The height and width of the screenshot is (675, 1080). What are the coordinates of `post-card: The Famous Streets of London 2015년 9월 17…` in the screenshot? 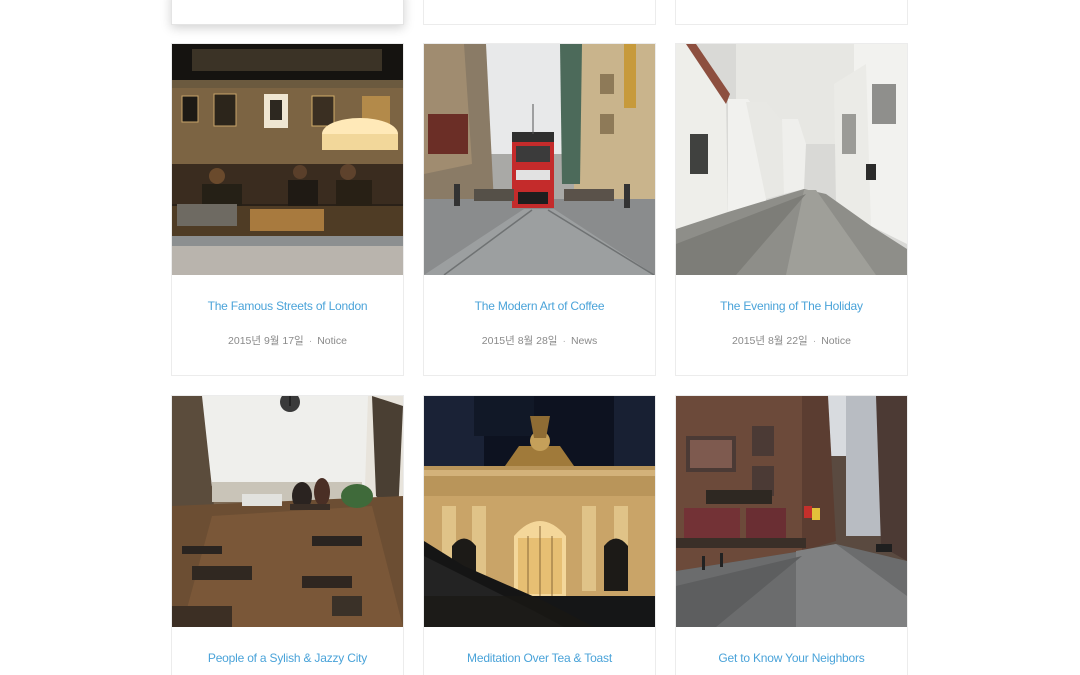 It's located at (287, 209).